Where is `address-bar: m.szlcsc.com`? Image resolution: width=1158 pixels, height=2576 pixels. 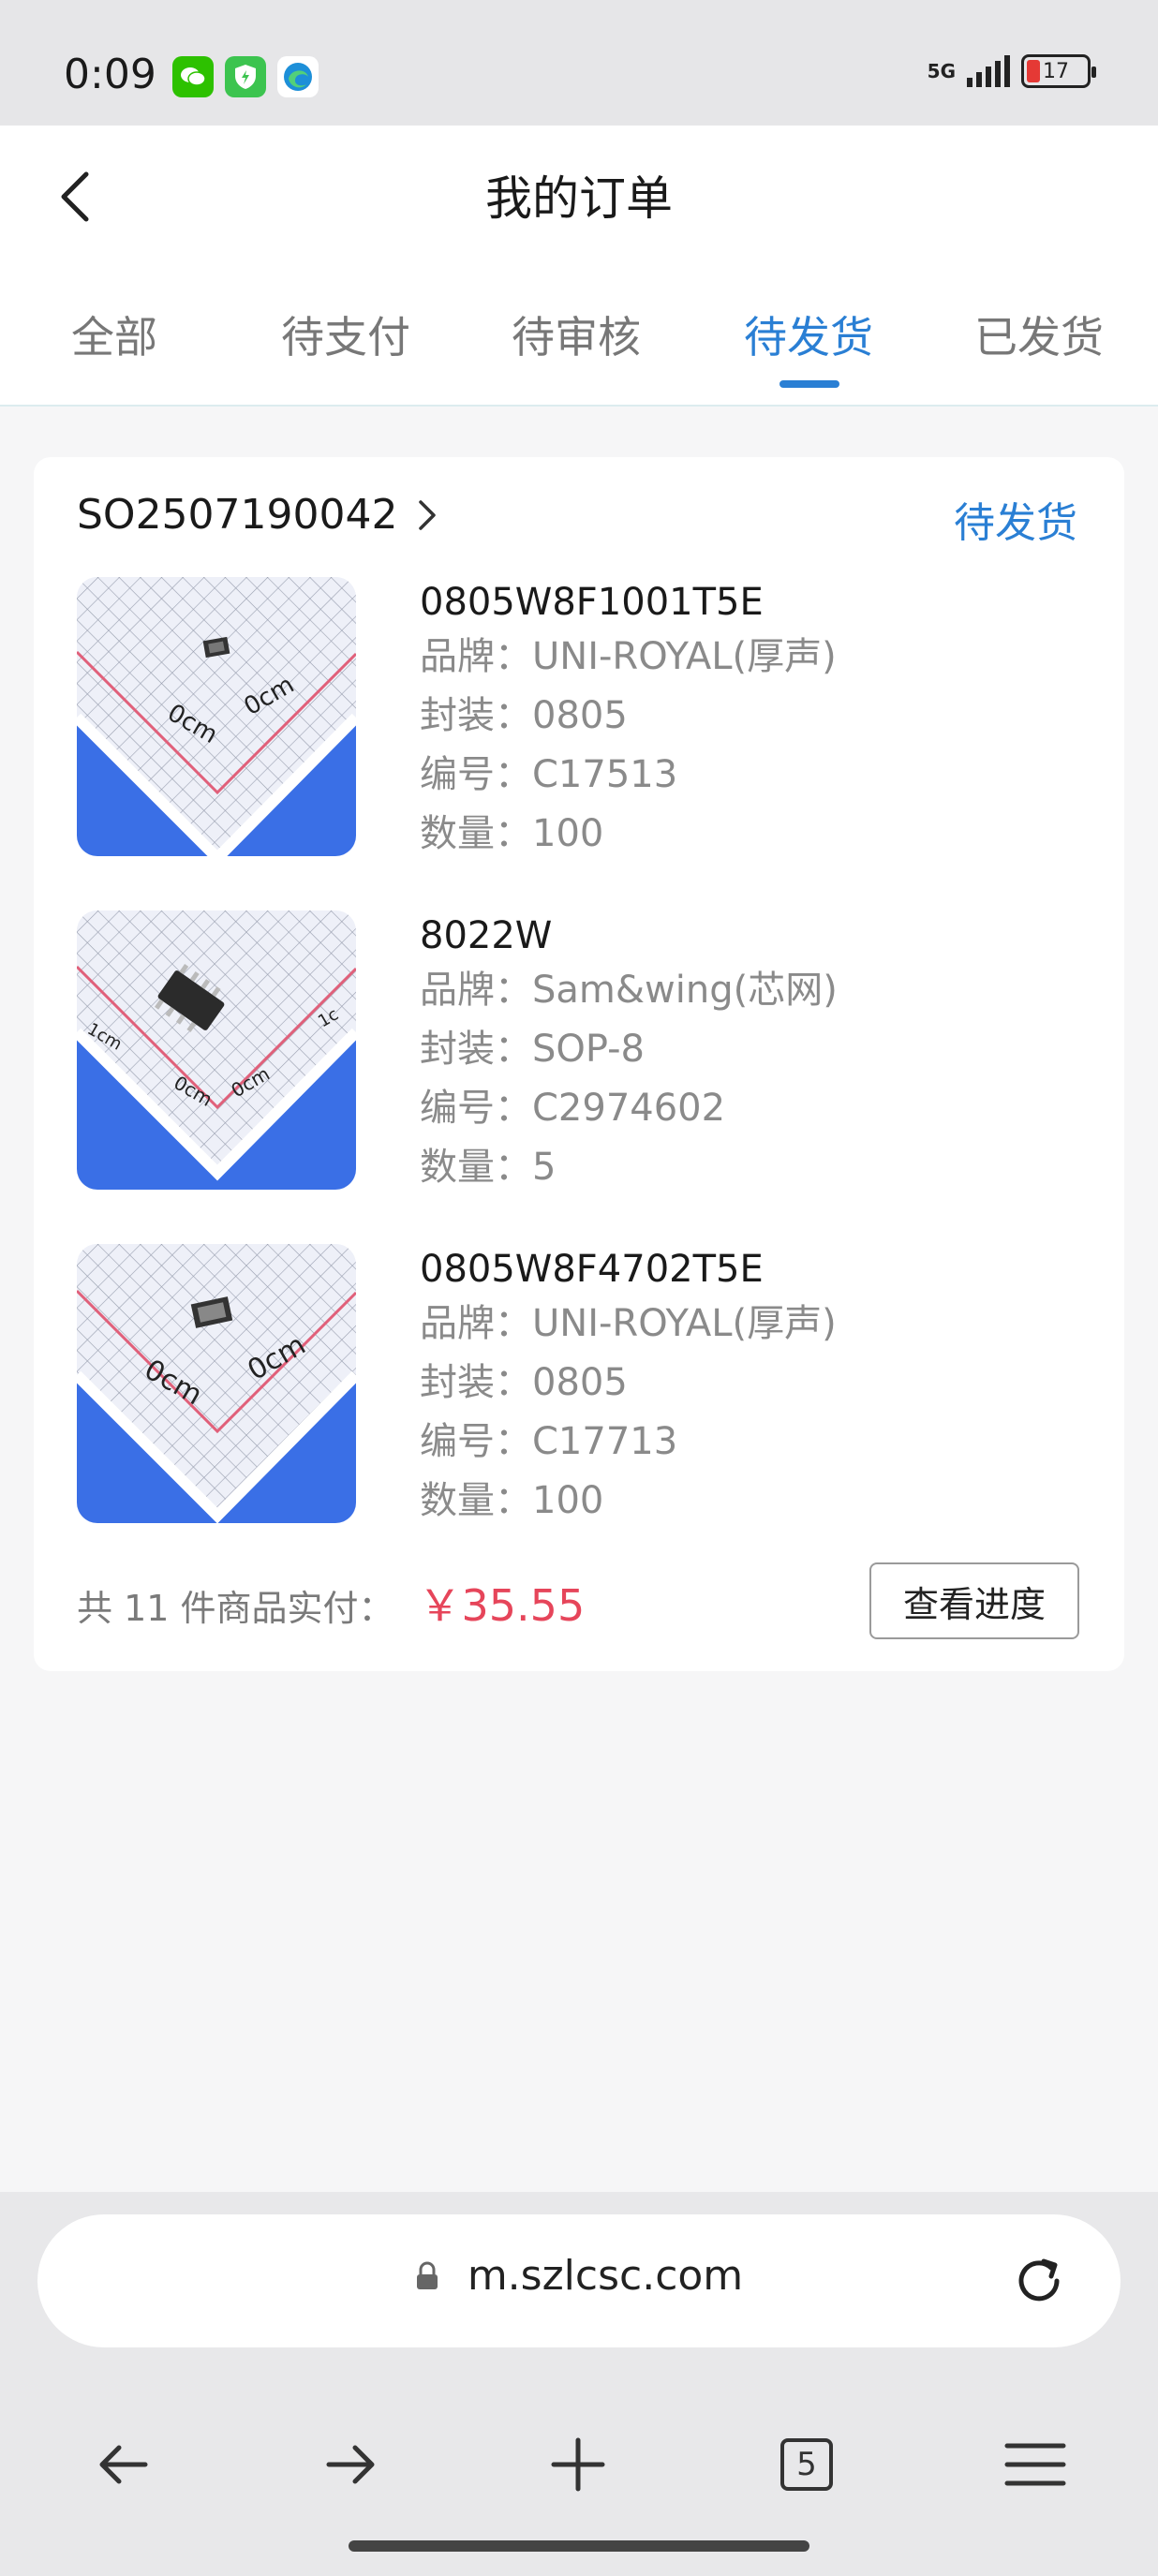
address-bar: m.szlcsc.com is located at coordinates (579, 2280).